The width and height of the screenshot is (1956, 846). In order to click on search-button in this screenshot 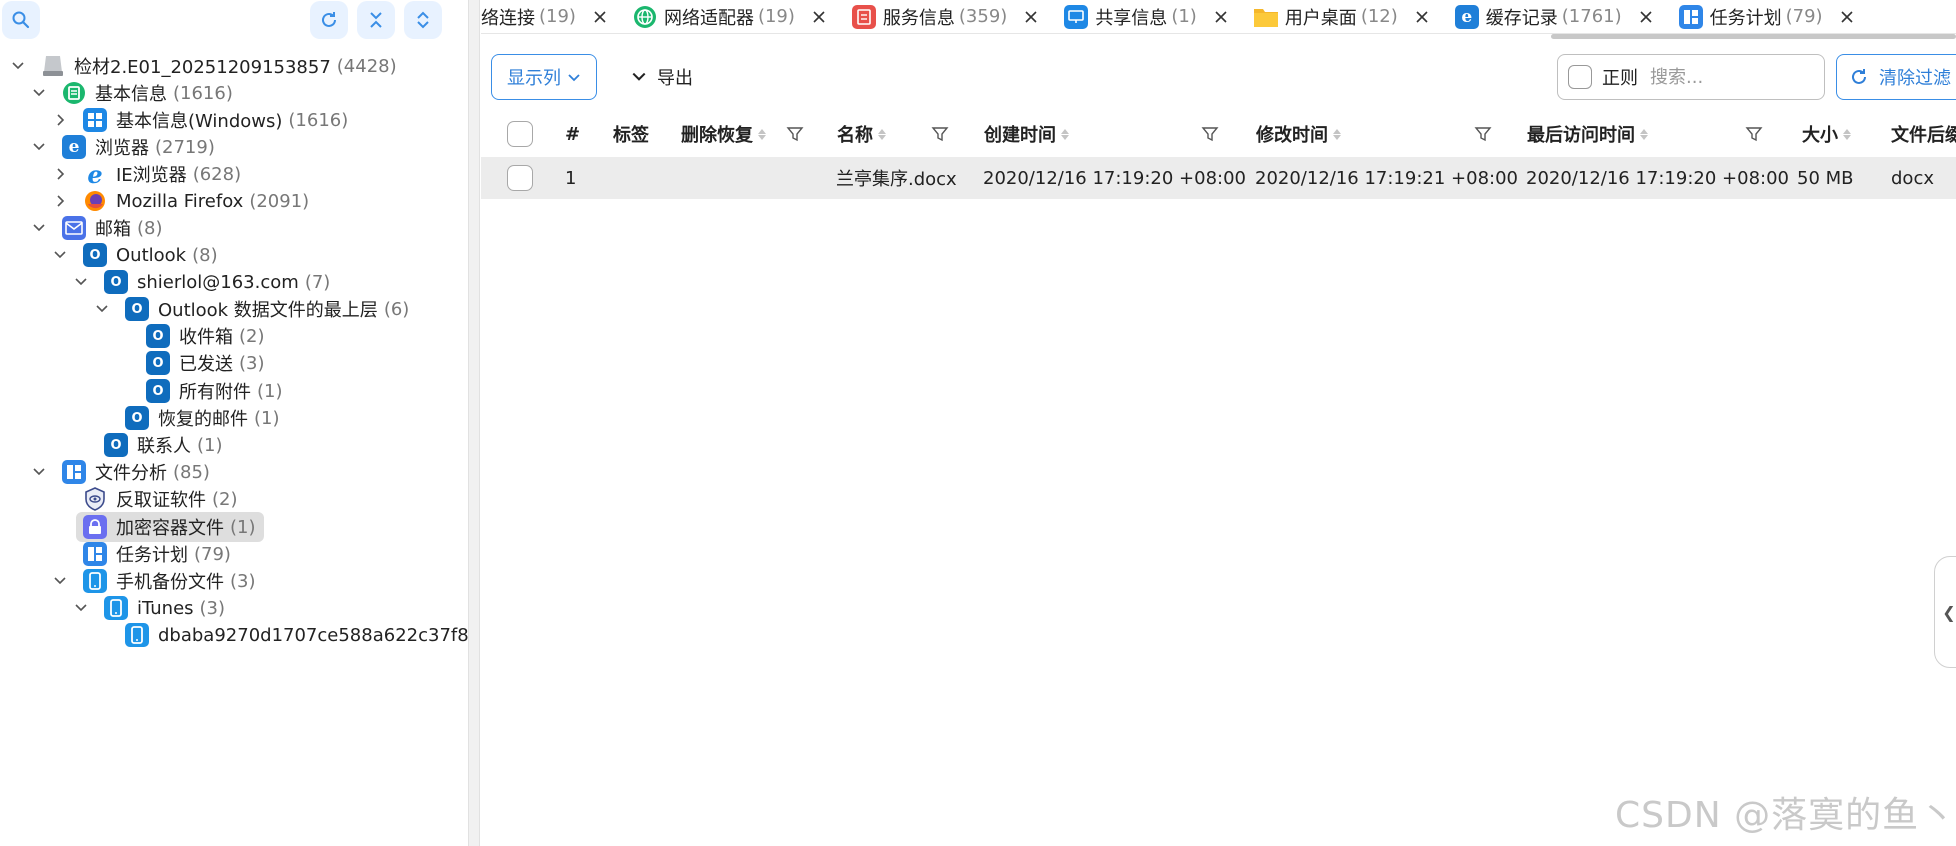, I will do `click(21, 20)`.